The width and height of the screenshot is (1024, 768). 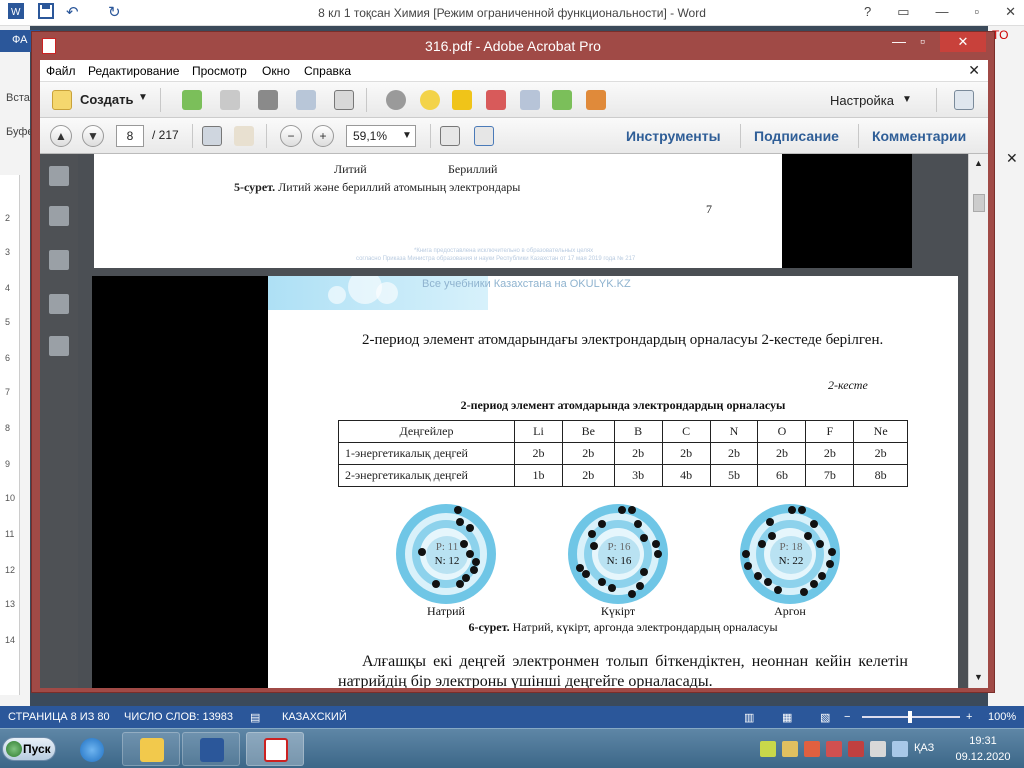 I want to click on select-tool-icon, so click(x=212, y=136).